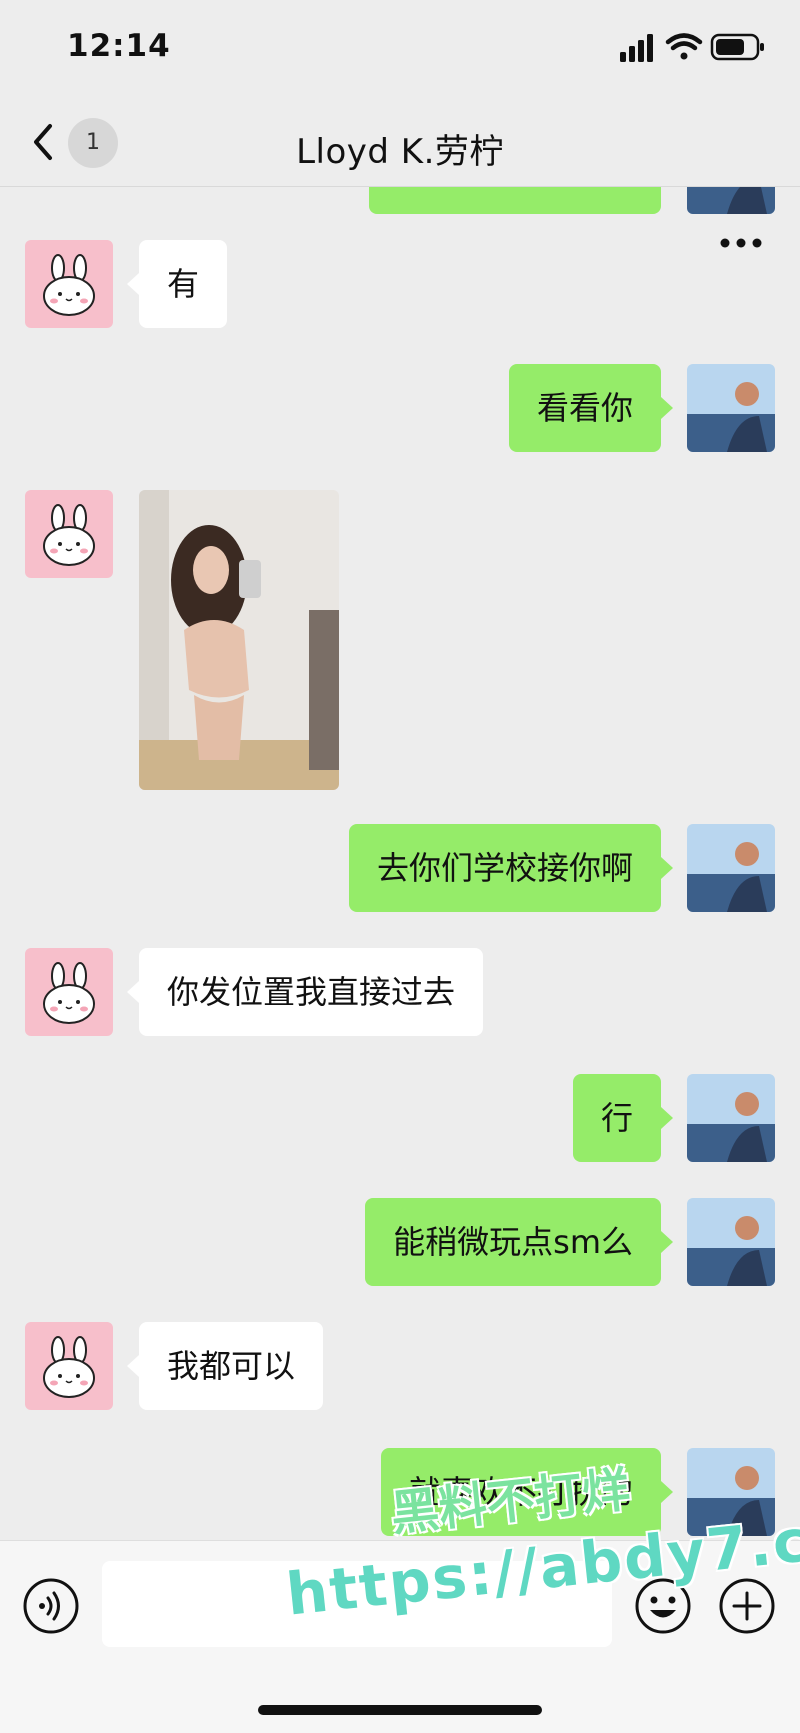 This screenshot has height=1733, width=800. Describe the element at coordinates (400, 50) in the screenshot. I see `status-bar: 12:14` at that location.